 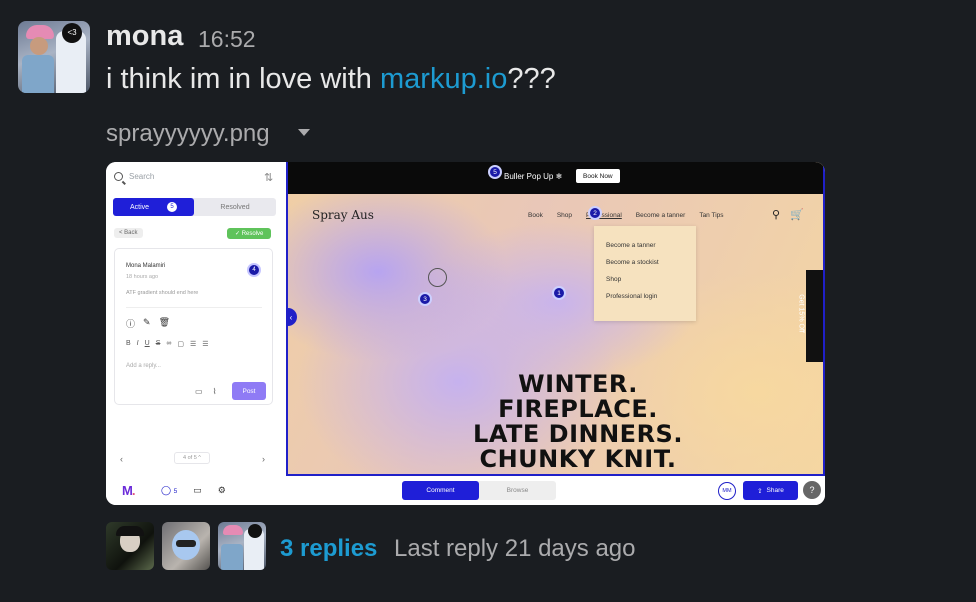 What do you see at coordinates (517, 490) in the screenshot?
I see `browse-mode-button: Browse` at bounding box center [517, 490].